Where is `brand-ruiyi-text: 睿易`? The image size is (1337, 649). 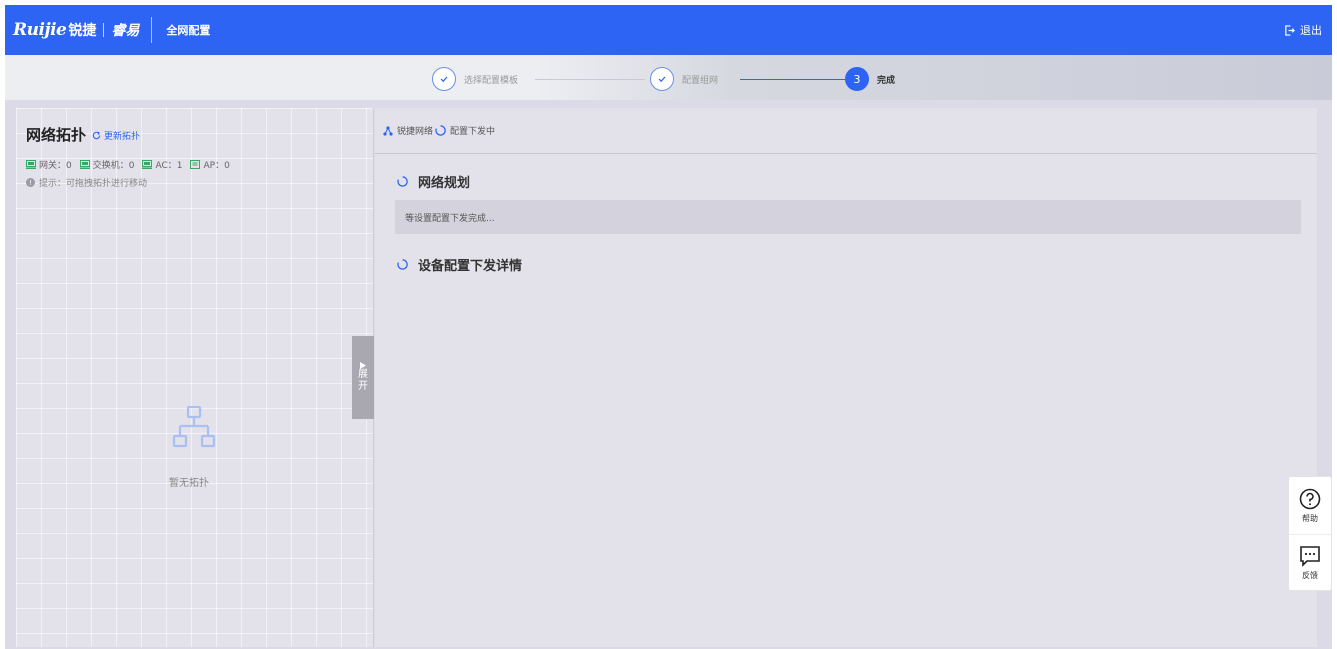
brand-ruiyi-text: 睿易 is located at coordinates (125, 31).